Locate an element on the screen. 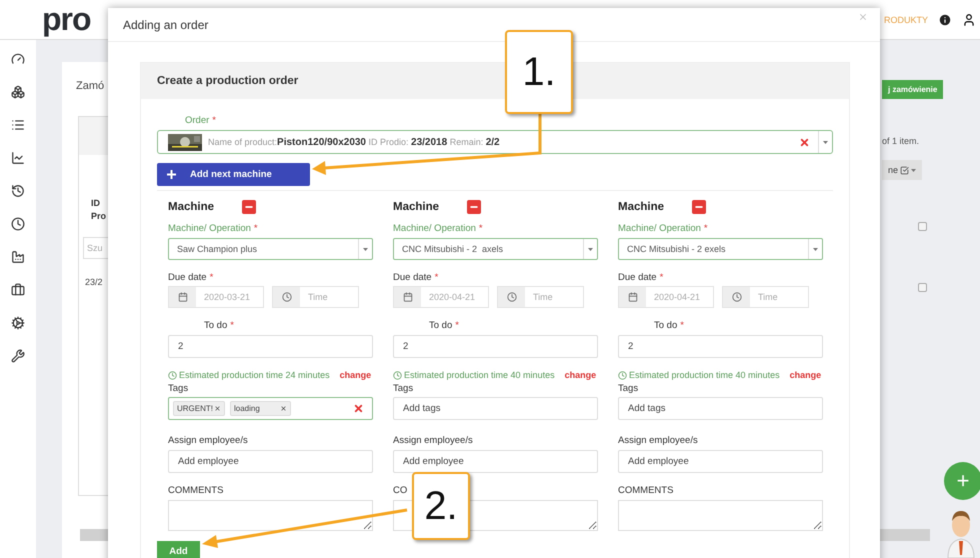  check-icon is located at coordinates (905, 170).